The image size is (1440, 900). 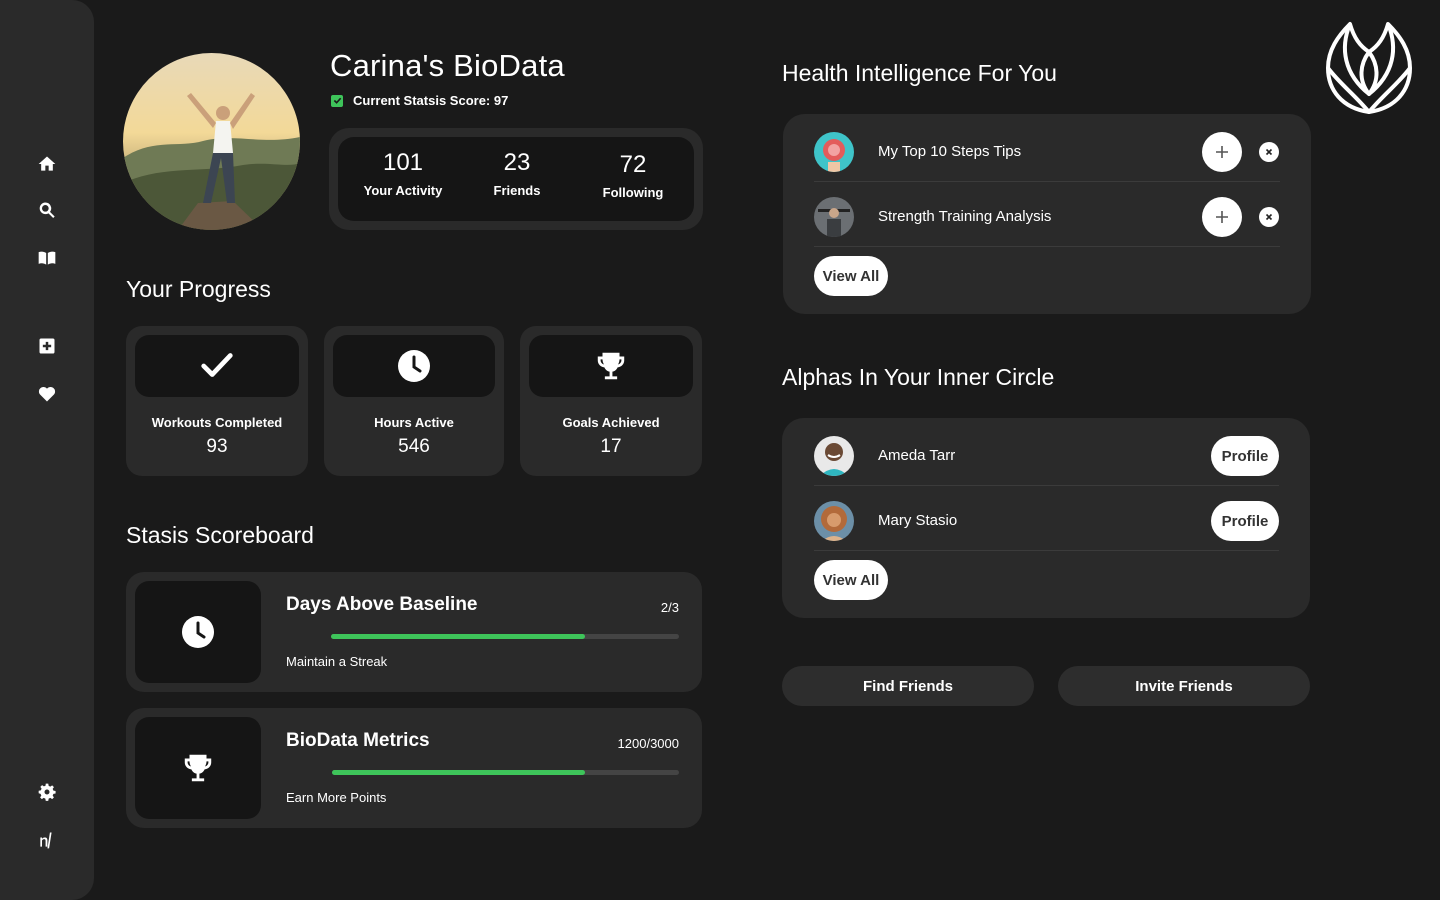 I want to click on progress-value: 546, so click(x=414, y=446).